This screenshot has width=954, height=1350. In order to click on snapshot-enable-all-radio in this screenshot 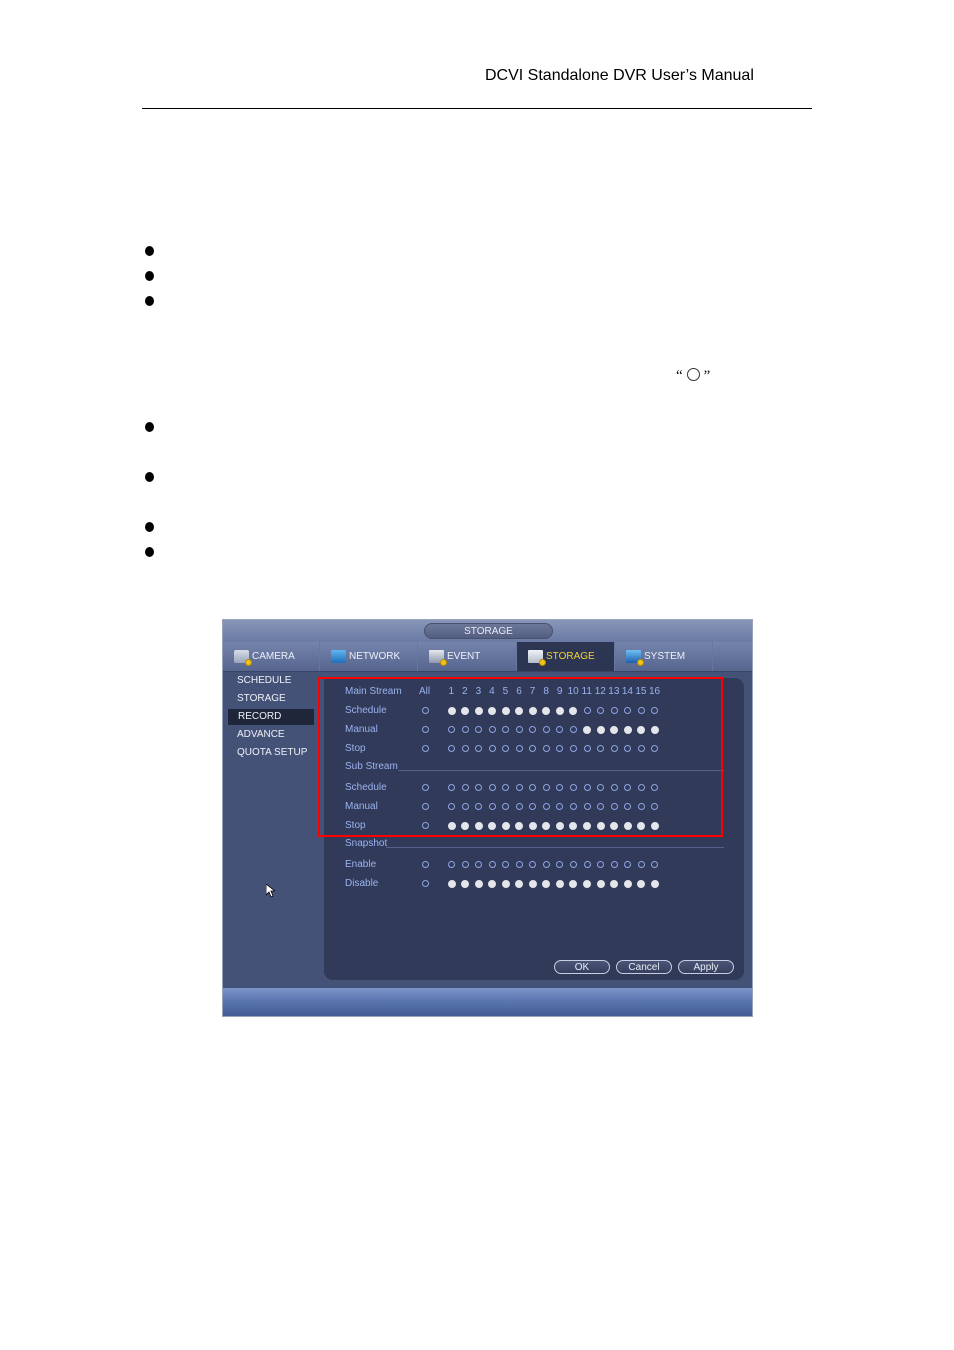, I will do `click(425, 864)`.